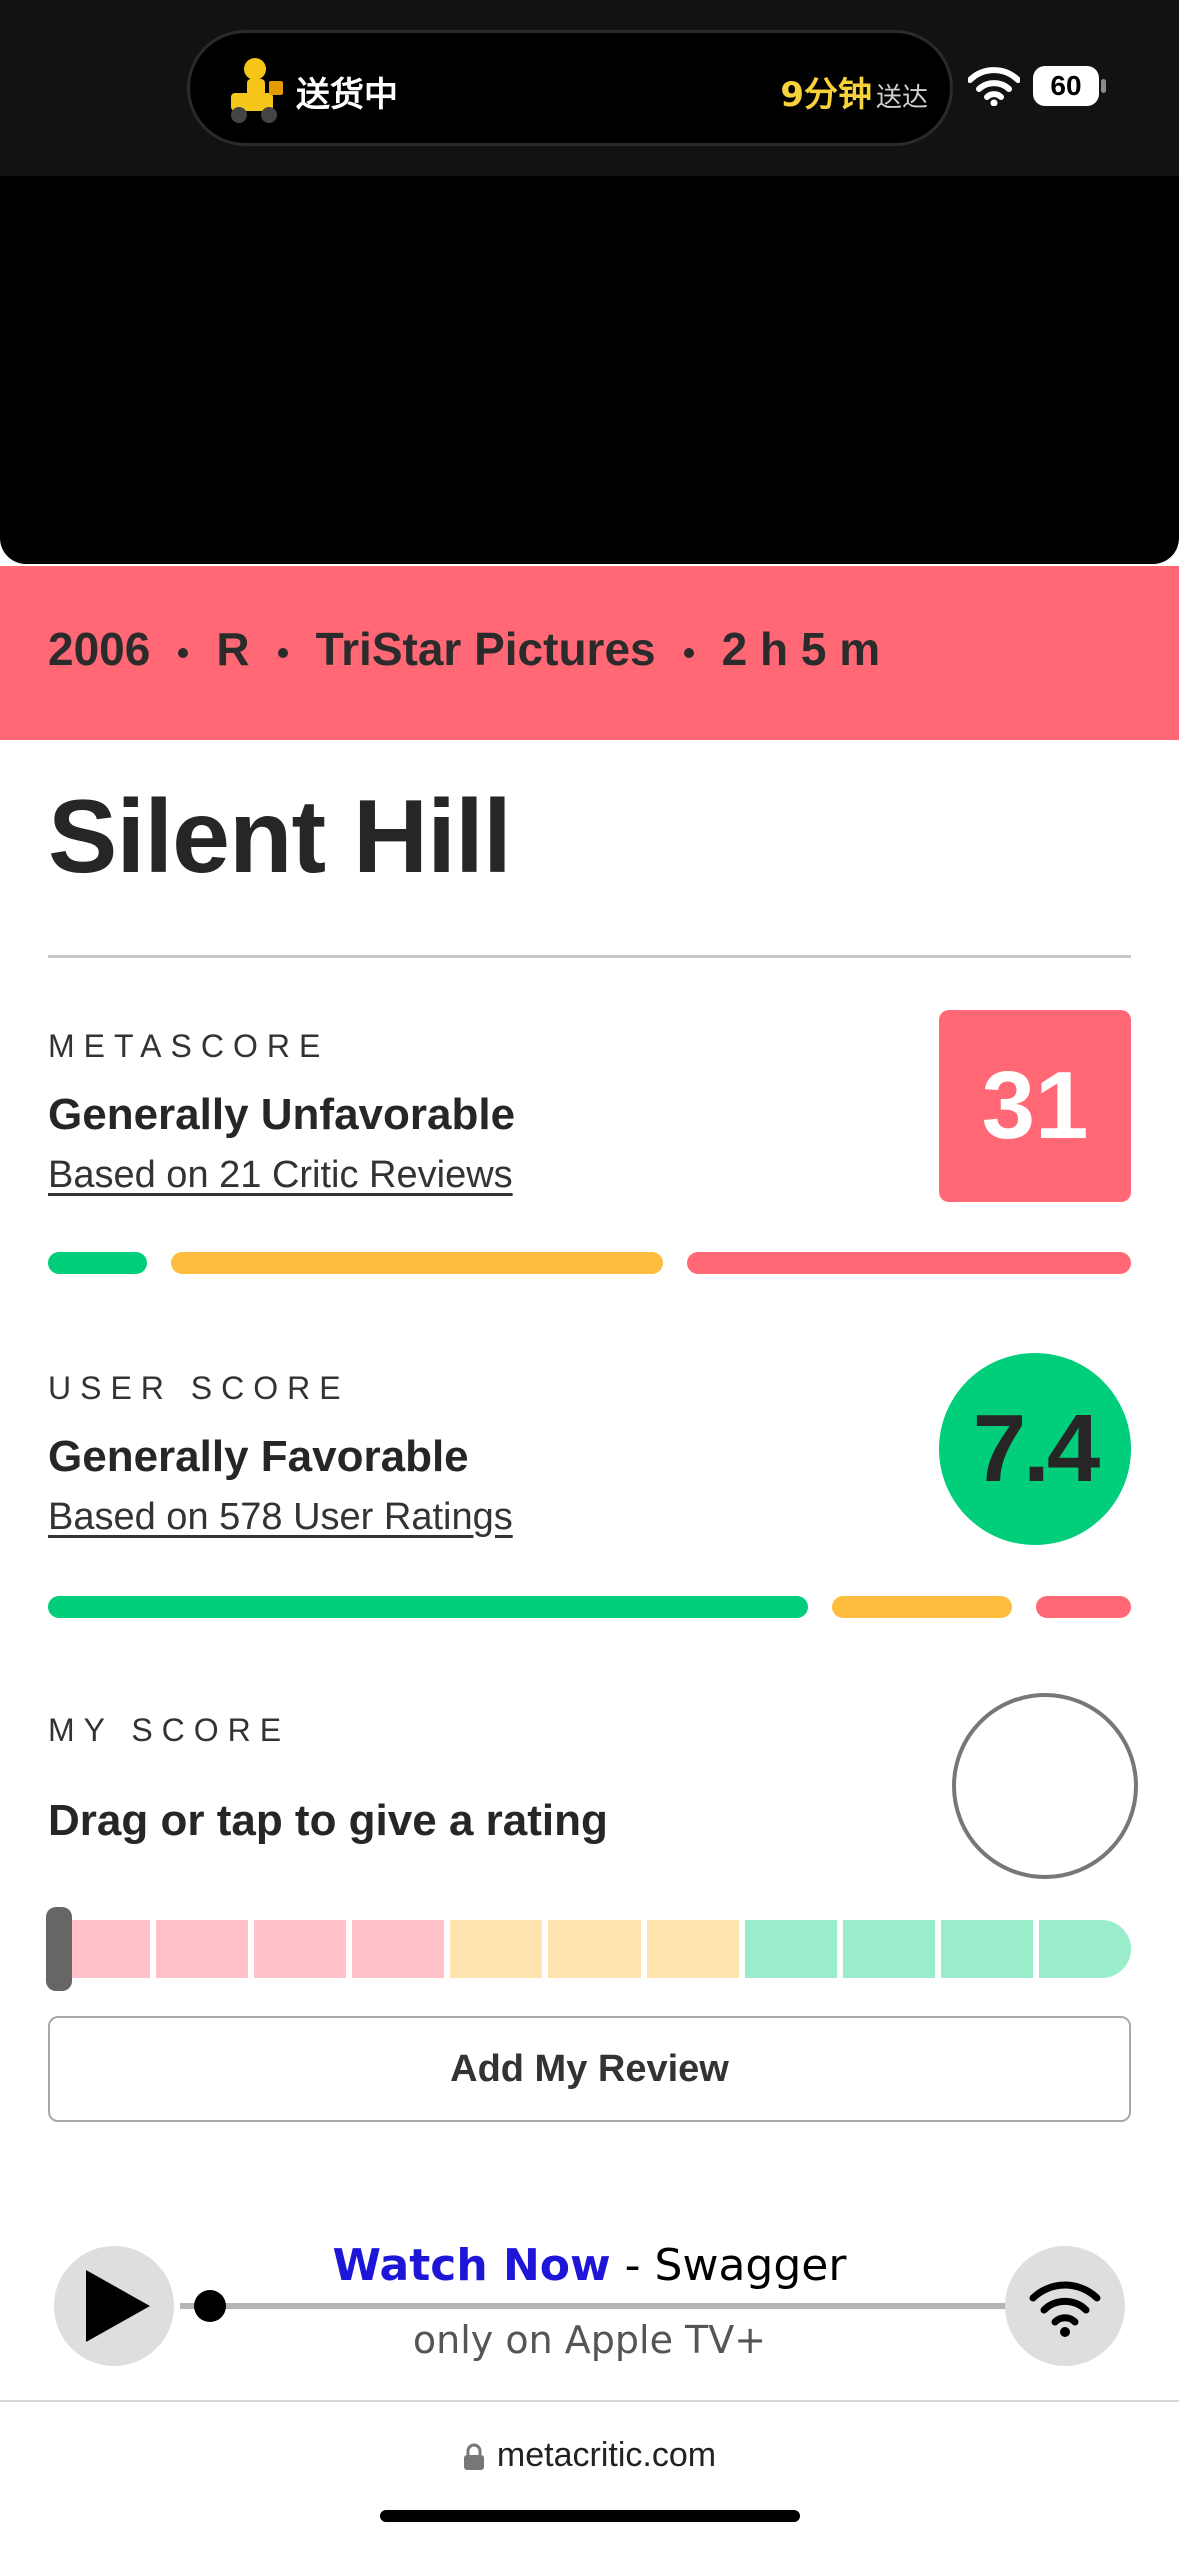 This screenshot has width=1179, height=2556. Describe the element at coordinates (901, 98) in the screenshot. I see `eta-suffix: 送达` at that location.